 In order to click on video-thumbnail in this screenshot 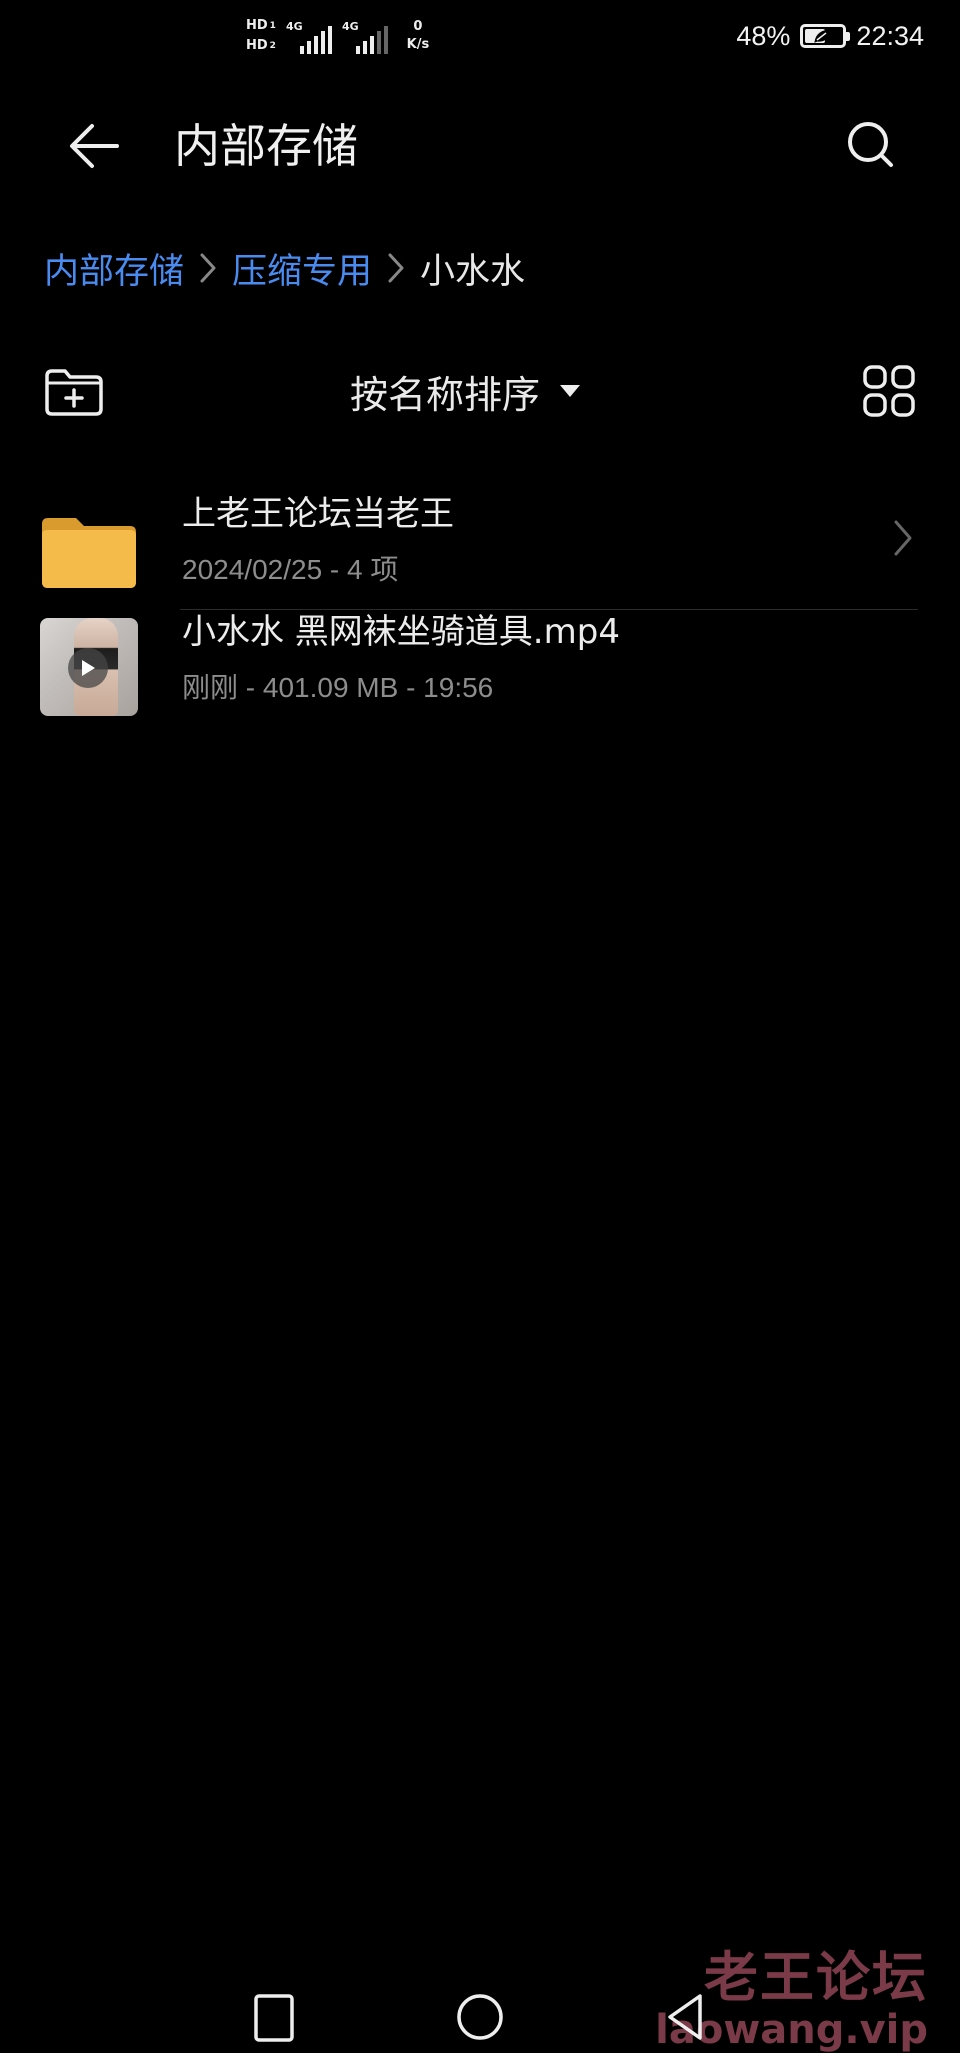, I will do `click(89, 667)`.